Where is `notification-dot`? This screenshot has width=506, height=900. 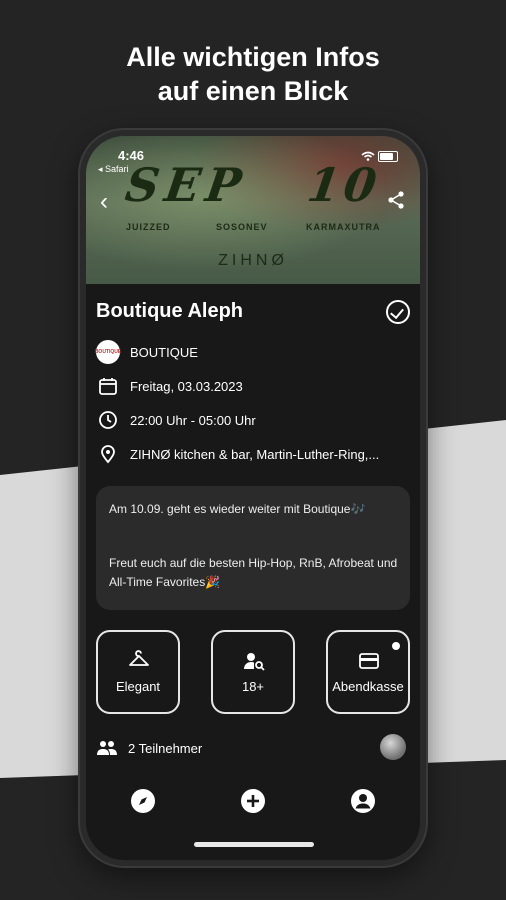
notification-dot is located at coordinates (396, 646).